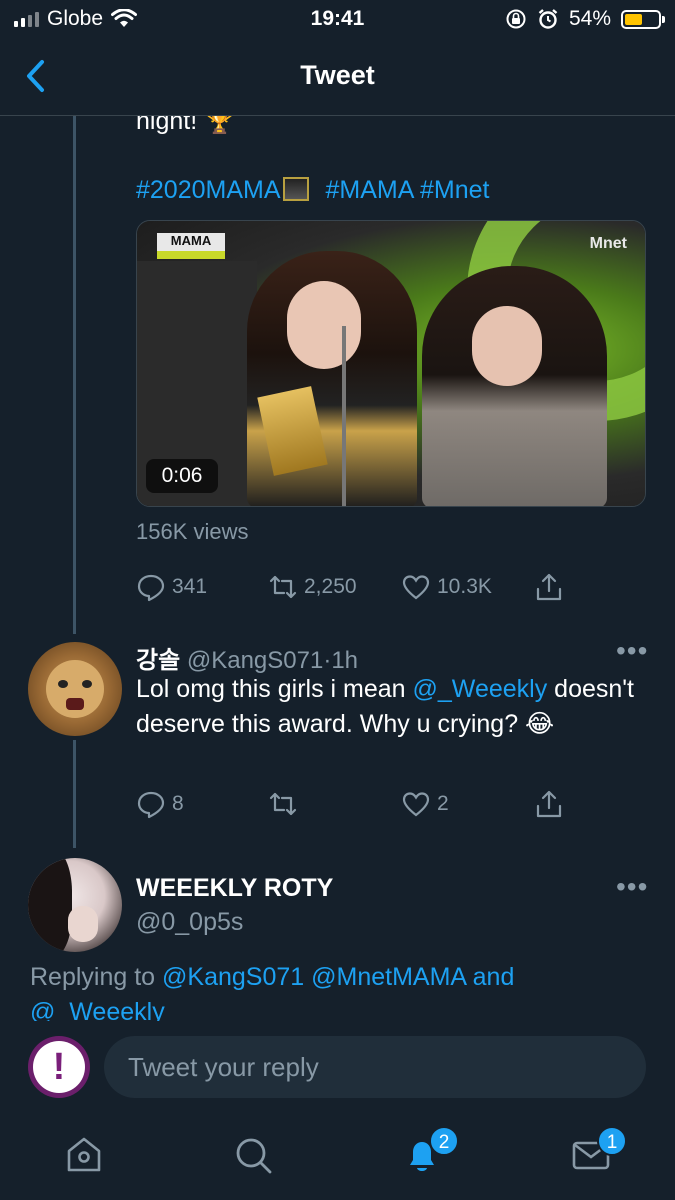 This screenshot has width=675, height=1200. I want to click on alarm-icon, so click(548, 19).